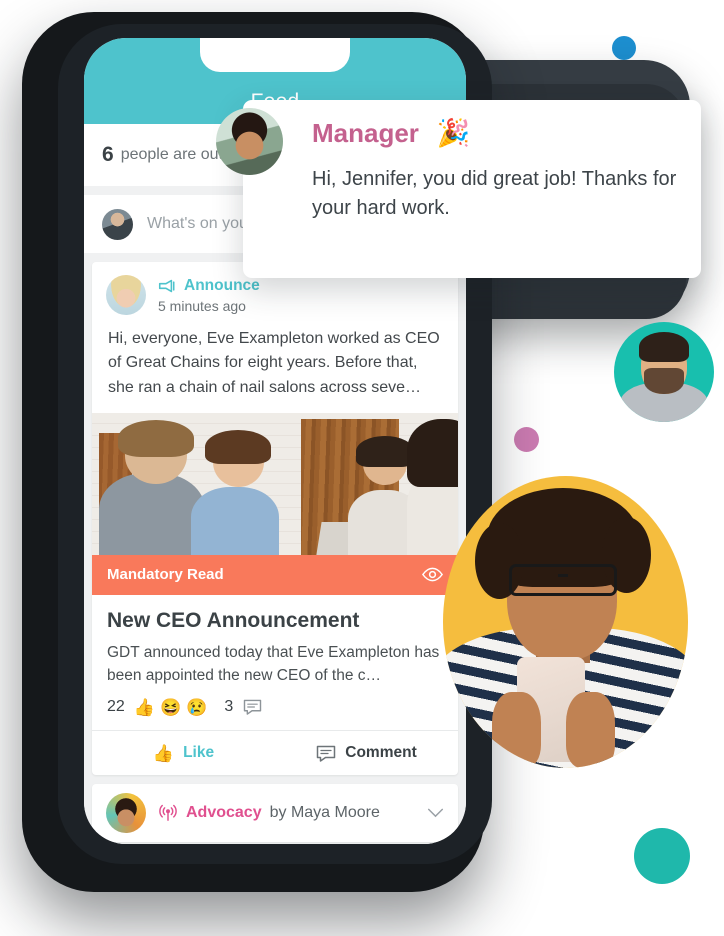 The height and width of the screenshot is (936, 724). What do you see at coordinates (275, 709) in the screenshot?
I see `reaction-row: 22 👍 😆 😢 3` at bounding box center [275, 709].